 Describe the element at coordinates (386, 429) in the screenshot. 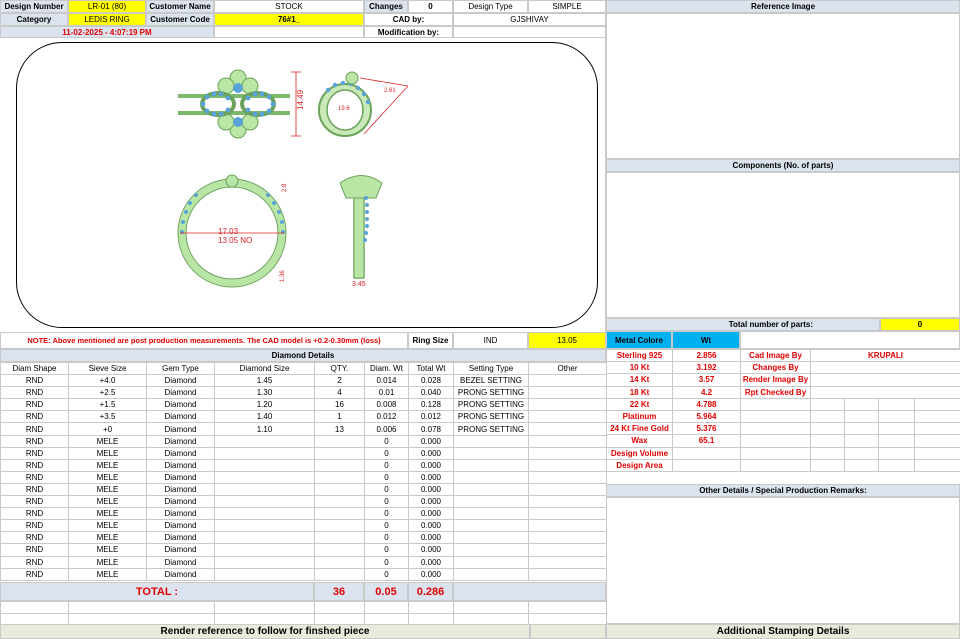

I see `diam-wt-cell: 0.006` at that location.